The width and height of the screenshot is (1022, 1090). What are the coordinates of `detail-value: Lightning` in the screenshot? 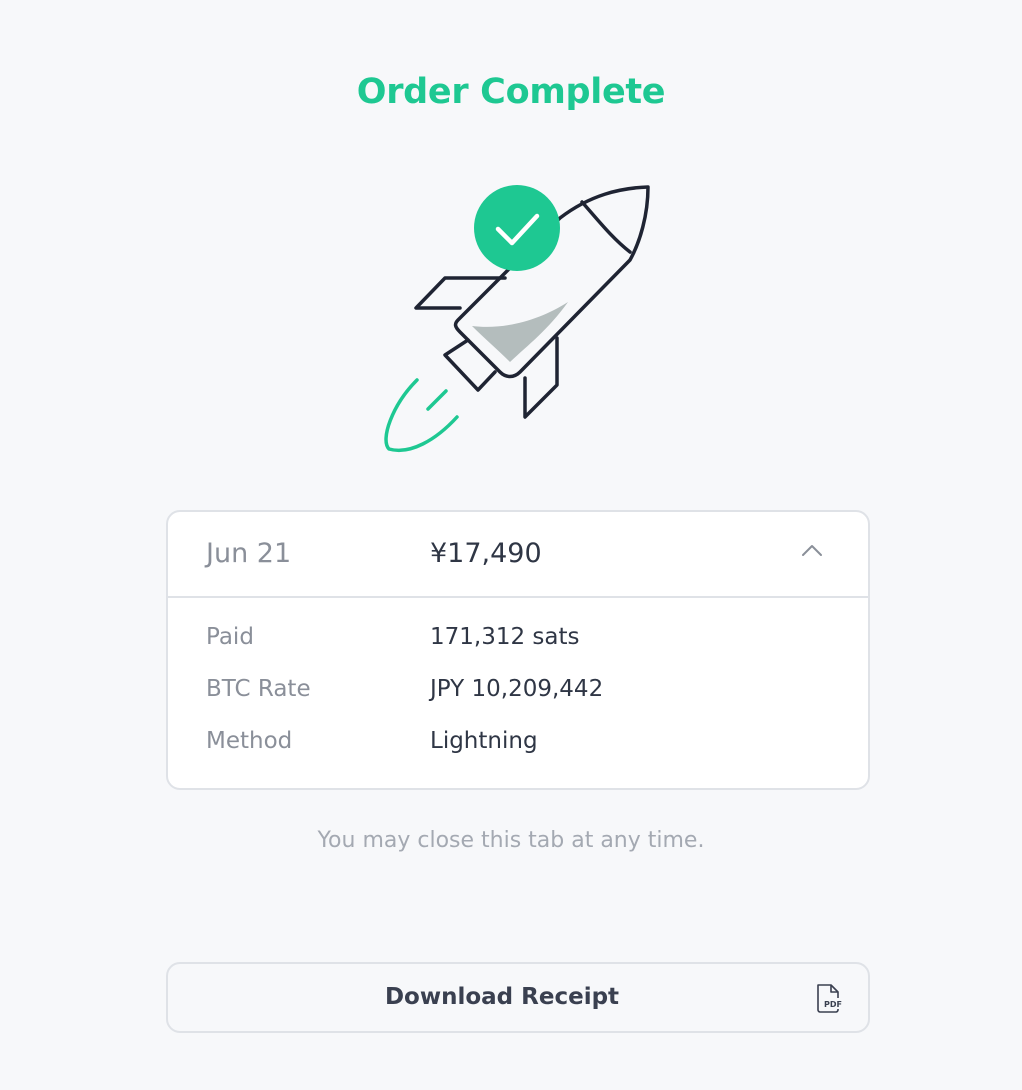 It's located at (484, 741).